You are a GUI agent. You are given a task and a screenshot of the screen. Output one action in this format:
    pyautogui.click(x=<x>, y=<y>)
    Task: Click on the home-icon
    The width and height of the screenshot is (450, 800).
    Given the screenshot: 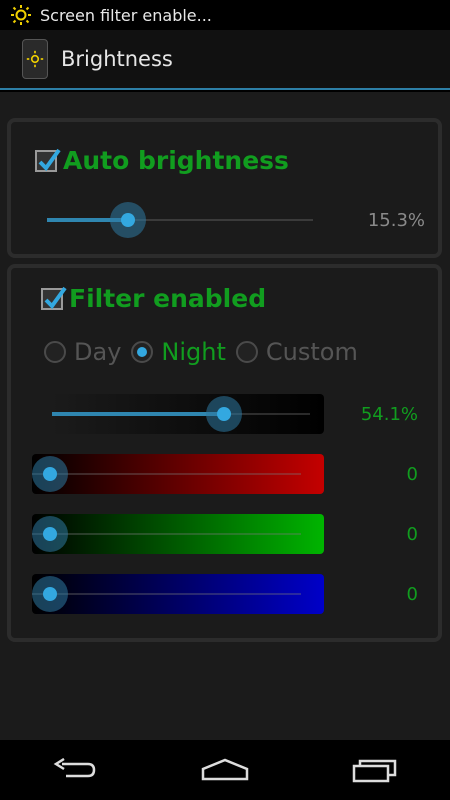 What is the action you would take?
    pyautogui.click(x=225, y=769)
    